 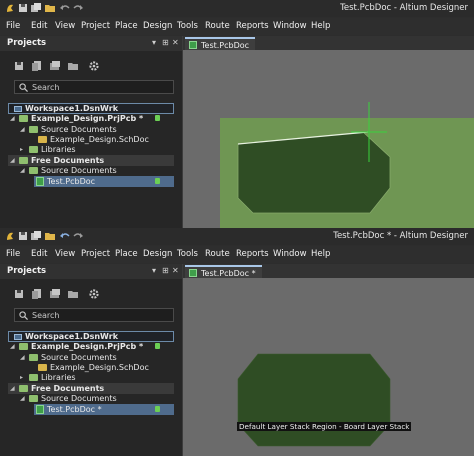 I want to click on tab-test-pcbdoc: Test.PcbDoc *, so click(x=223, y=271).